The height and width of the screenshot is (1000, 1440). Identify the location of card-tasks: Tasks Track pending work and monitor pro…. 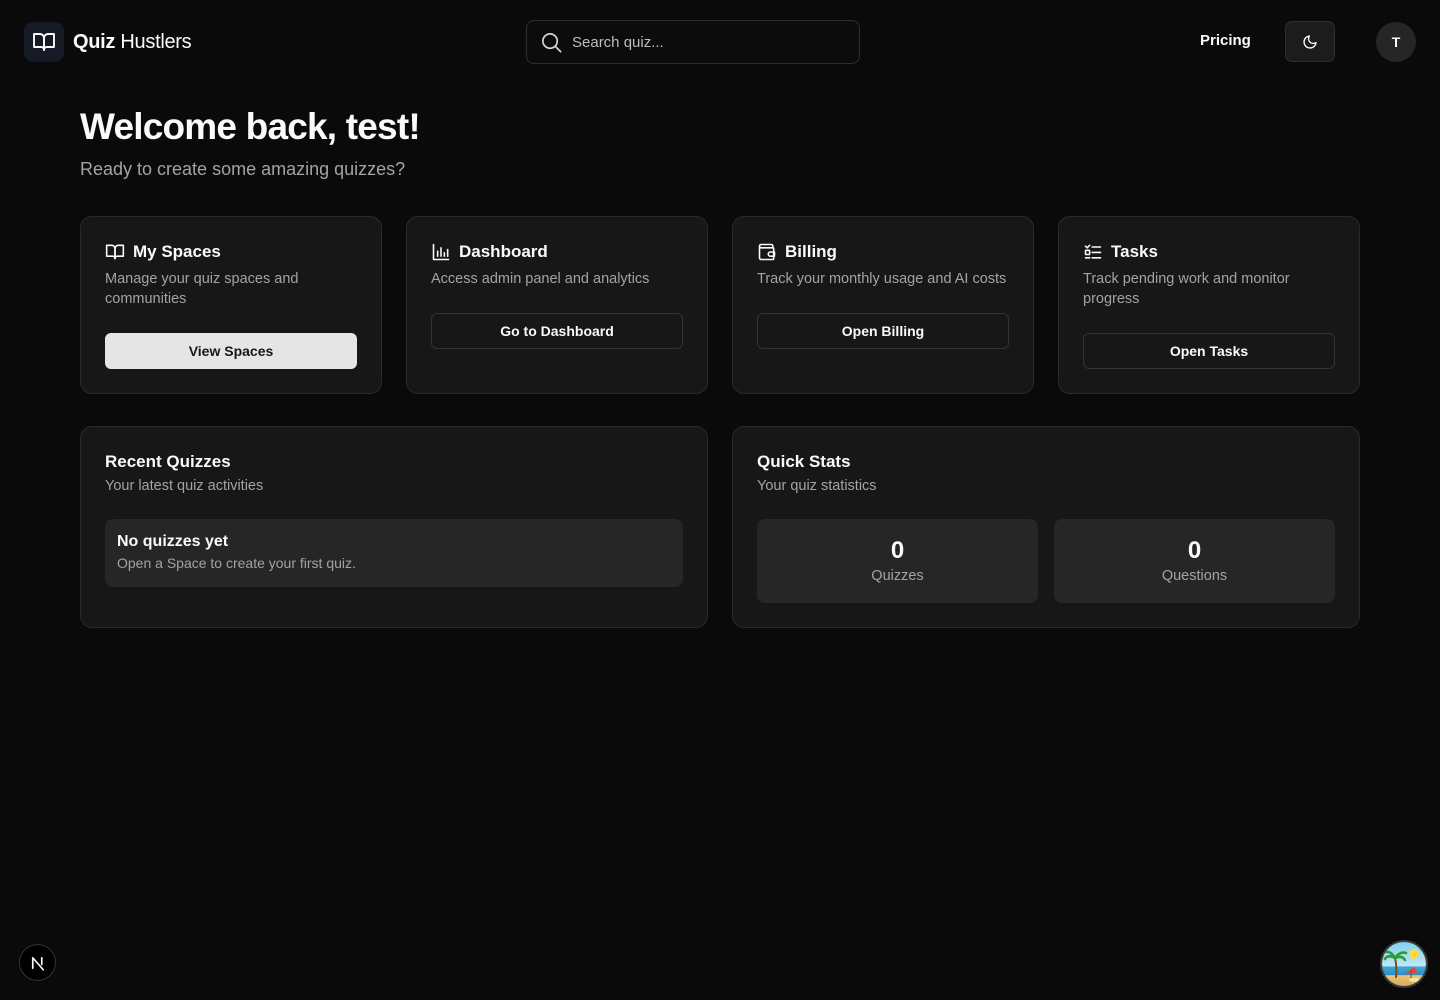
(1209, 305).